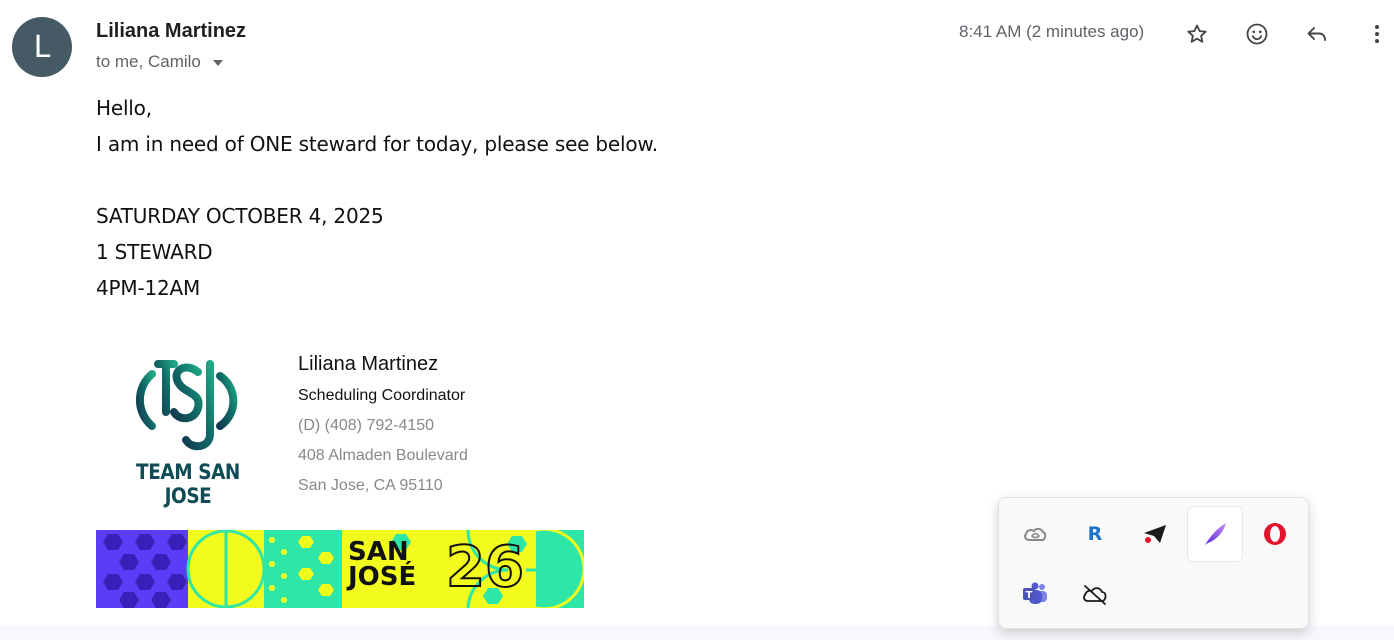 This screenshot has width=1394, height=640. Describe the element at coordinates (1052, 31) in the screenshot. I see `timestamp: 8:41 AM (2 minutes ago)` at that location.